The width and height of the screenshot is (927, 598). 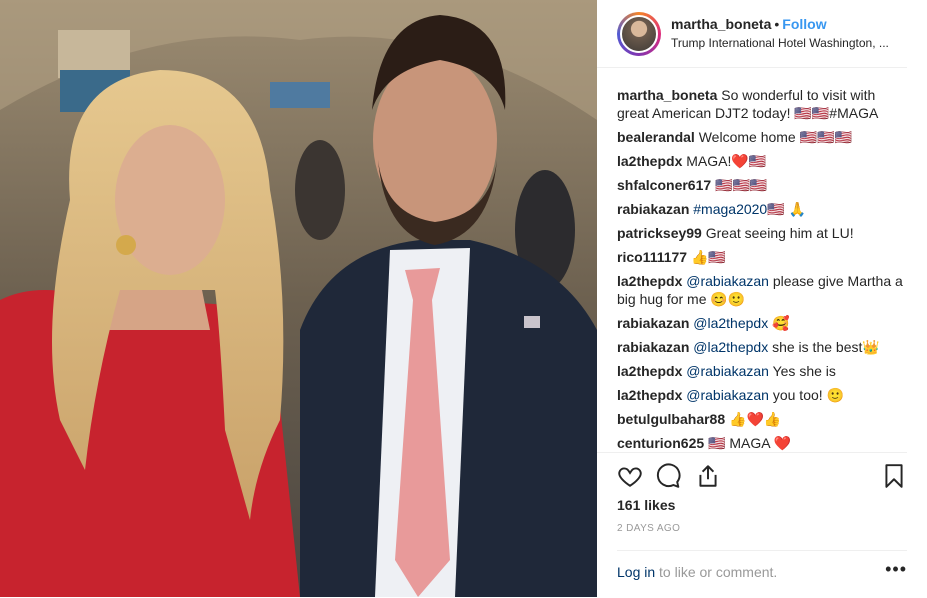 I want to click on comment-item: rabiakazan @la2thepdx 🥰, so click(x=762, y=323).